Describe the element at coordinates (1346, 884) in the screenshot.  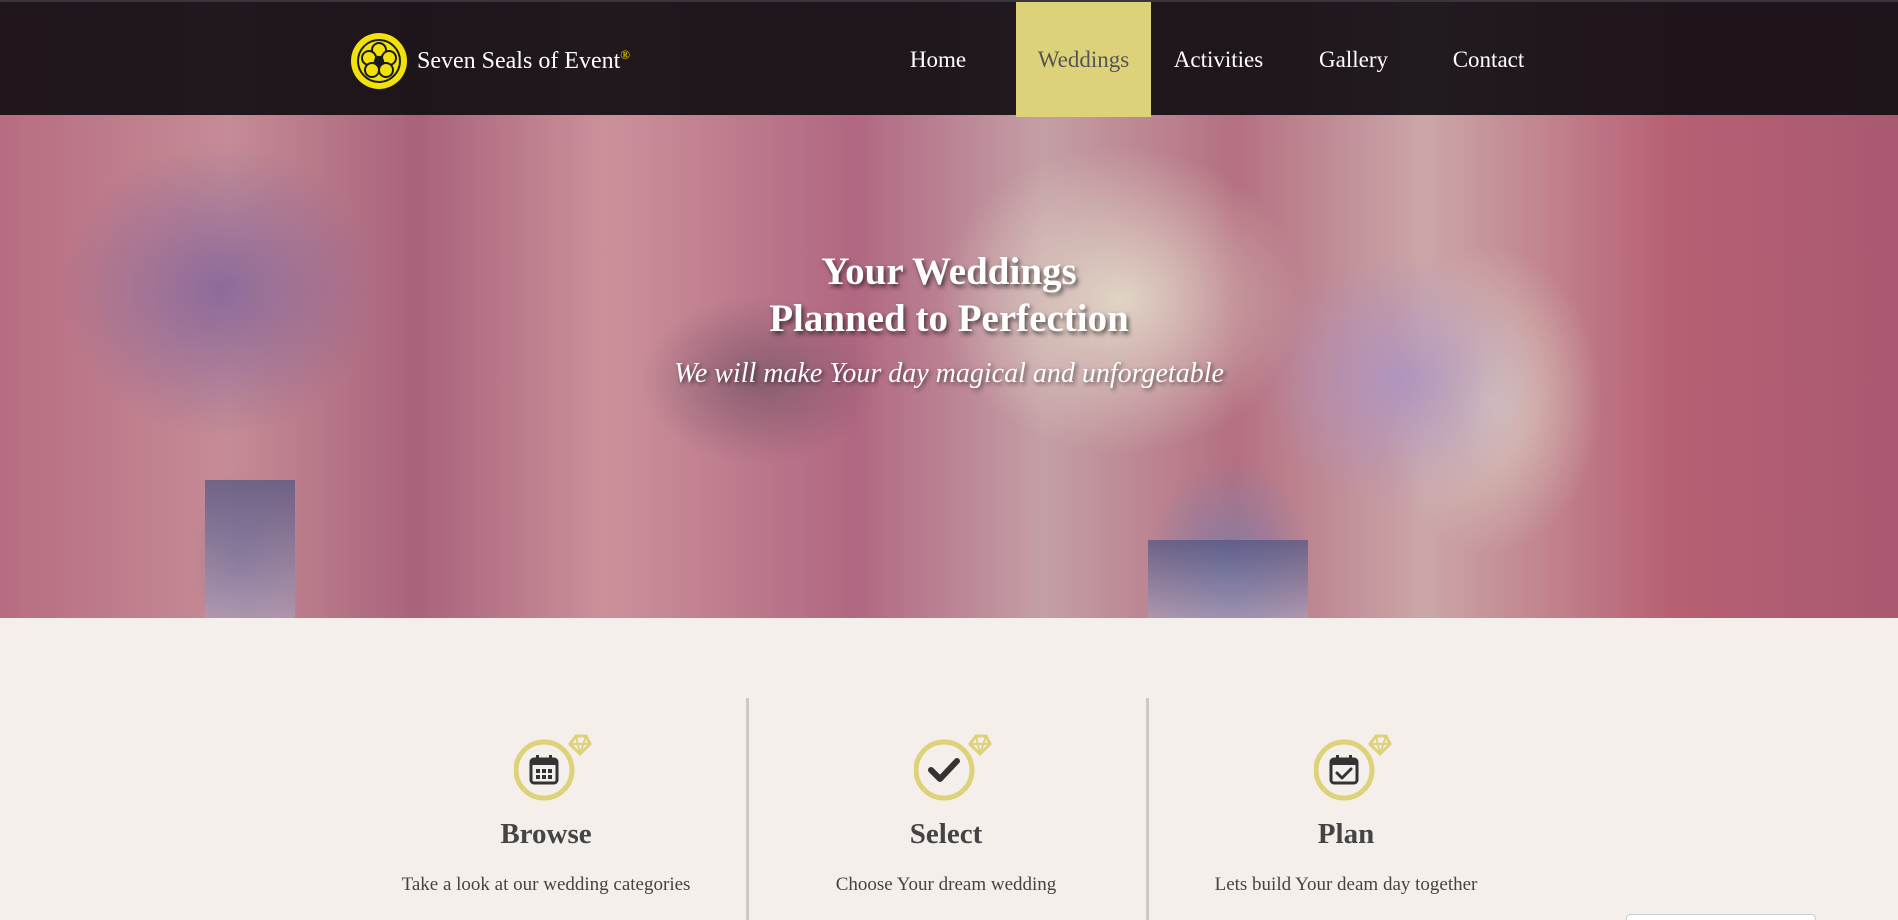
I see `feature-description: Lets build Your deam day together` at that location.